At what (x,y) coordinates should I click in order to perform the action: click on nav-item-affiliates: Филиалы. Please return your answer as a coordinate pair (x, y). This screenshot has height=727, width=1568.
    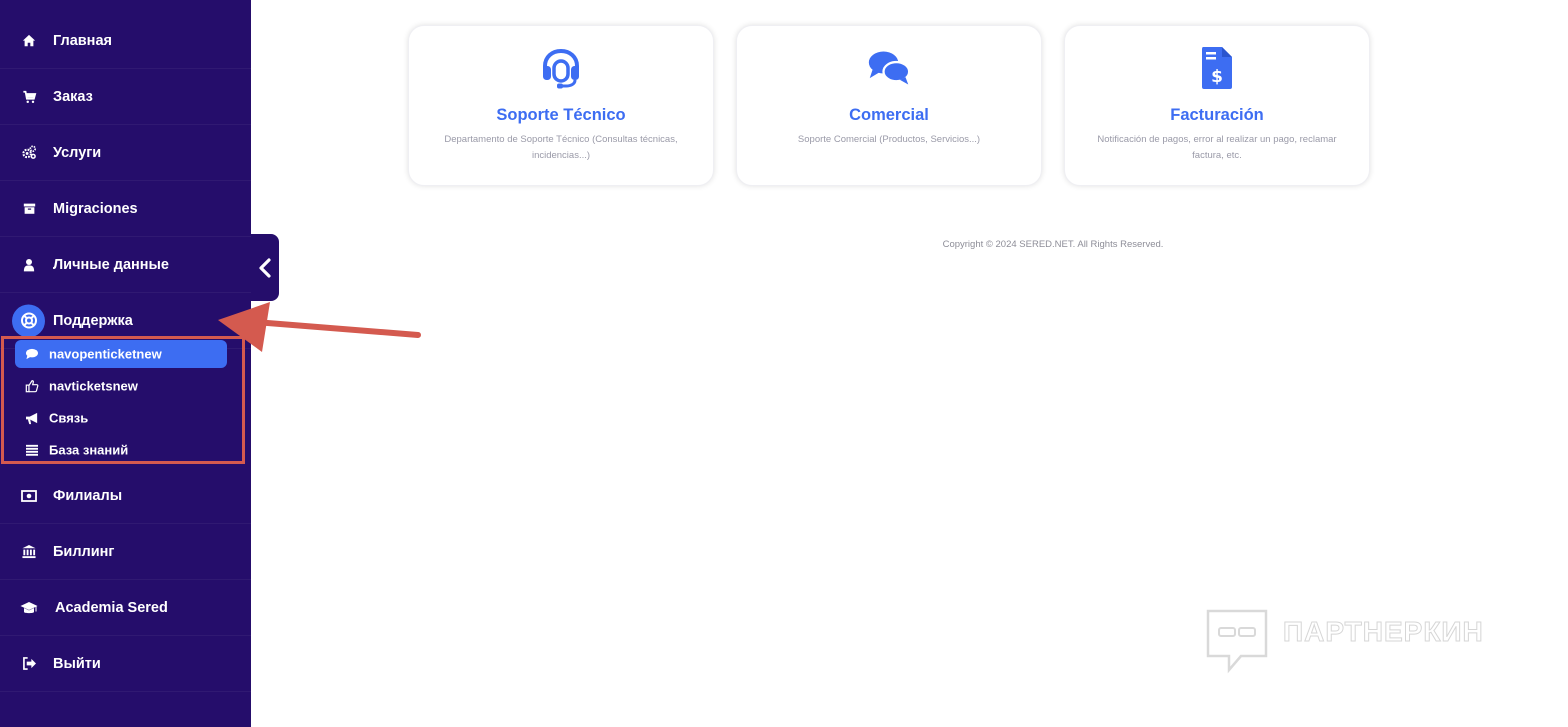
    Looking at the image, I should click on (125, 496).